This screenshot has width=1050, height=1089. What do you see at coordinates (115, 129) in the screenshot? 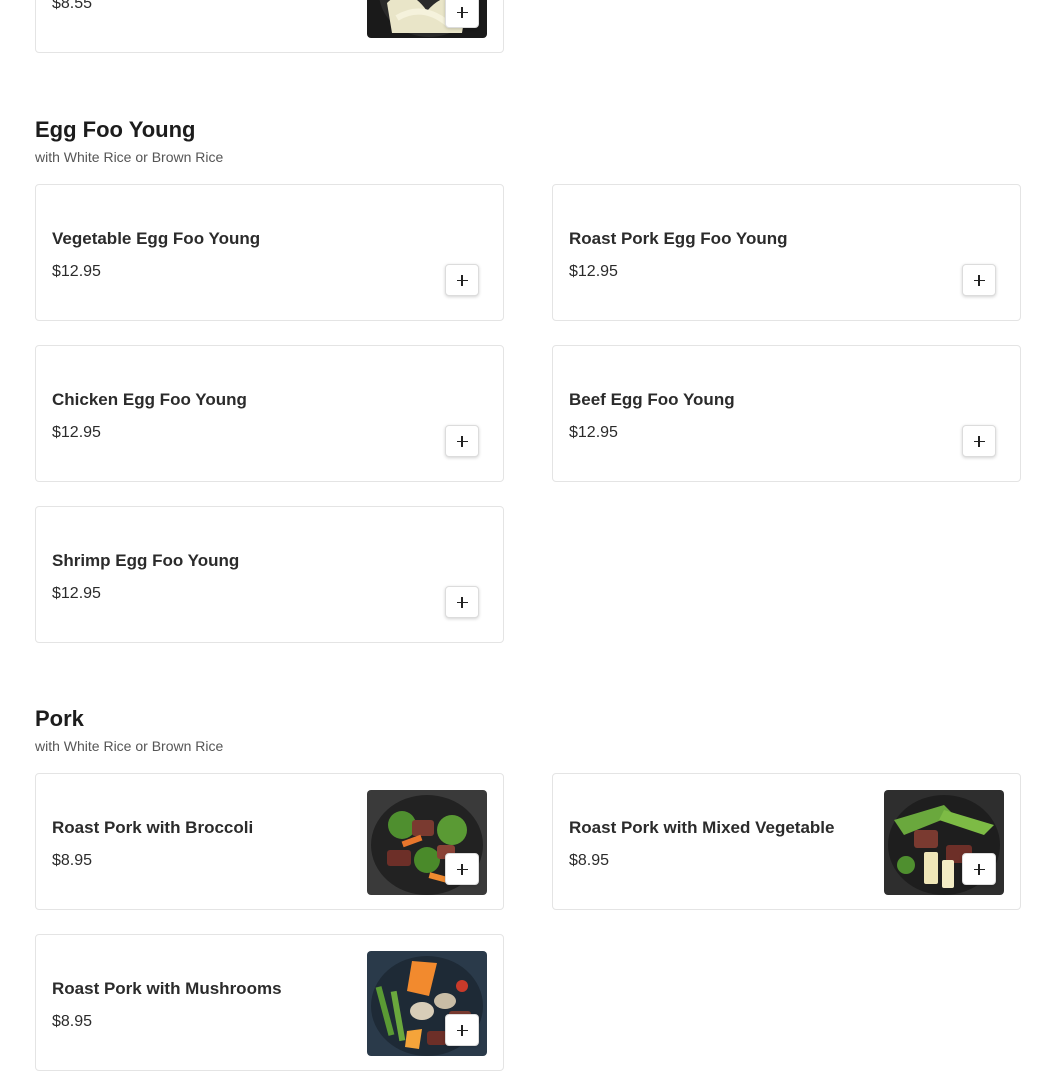
I see `section-title: Egg Foo Young` at bounding box center [115, 129].